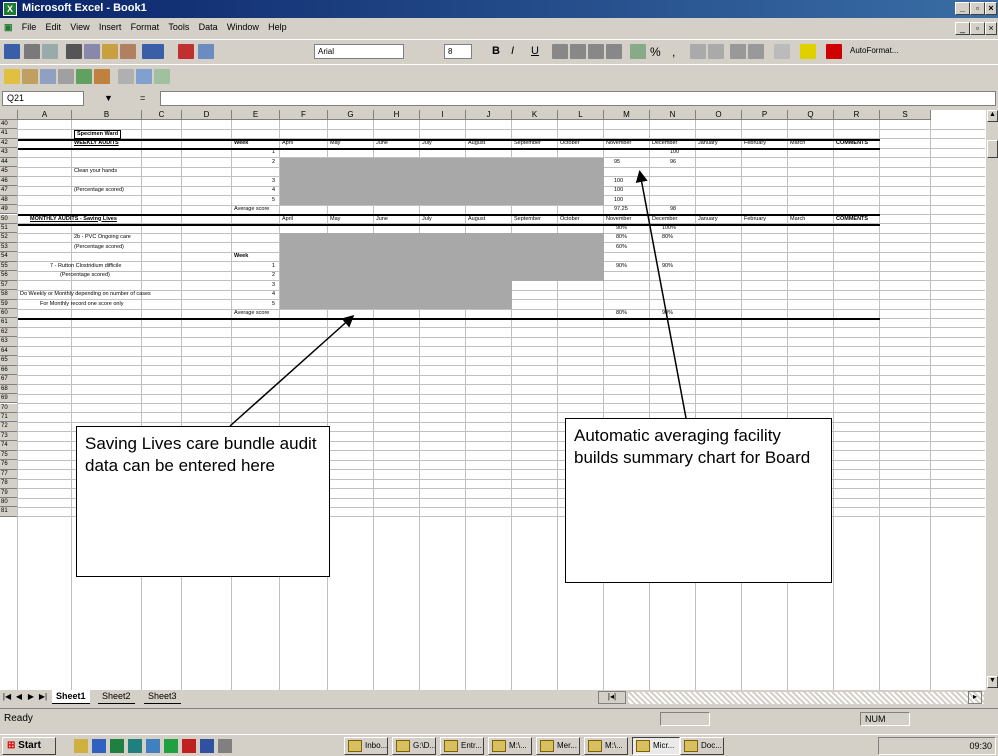 This screenshot has width=998, height=756. Describe the element at coordinates (162, 697) in the screenshot. I see `tab-sheet3: Sheet3` at that location.